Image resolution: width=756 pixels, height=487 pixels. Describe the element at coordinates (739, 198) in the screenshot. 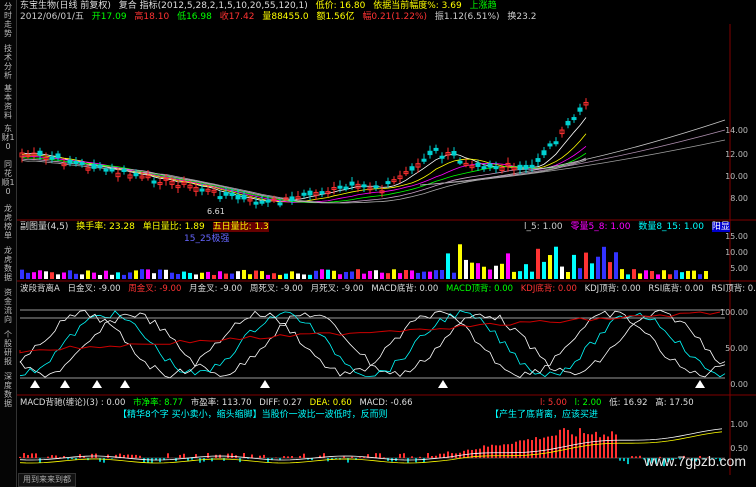

I see `price-tick: 8.00` at that location.